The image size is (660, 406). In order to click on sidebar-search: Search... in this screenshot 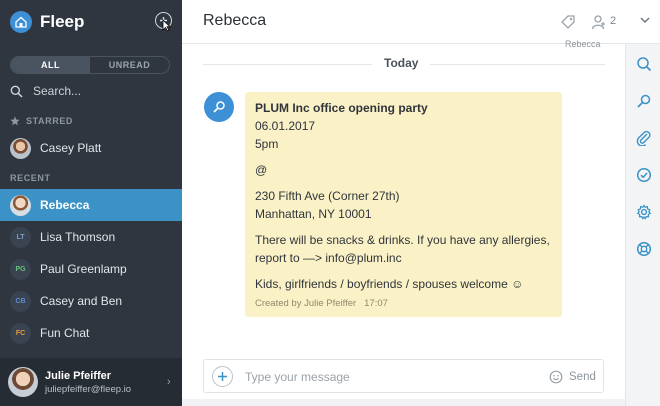, I will do `click(45, 91)`.